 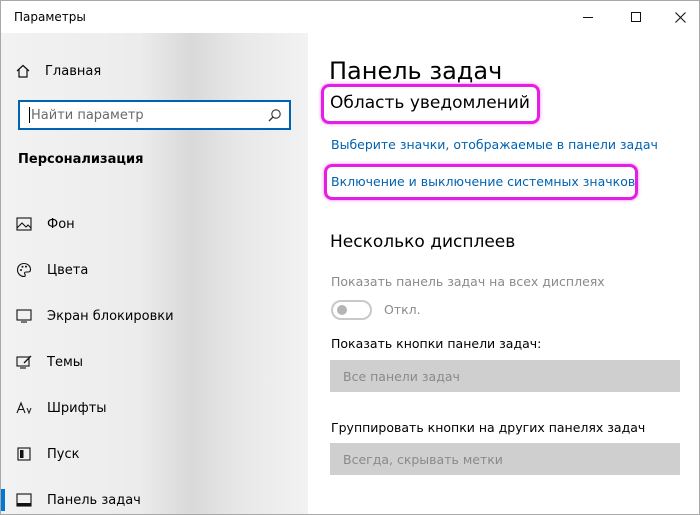 I want to click on text-caret, so click(x=29, y=115).